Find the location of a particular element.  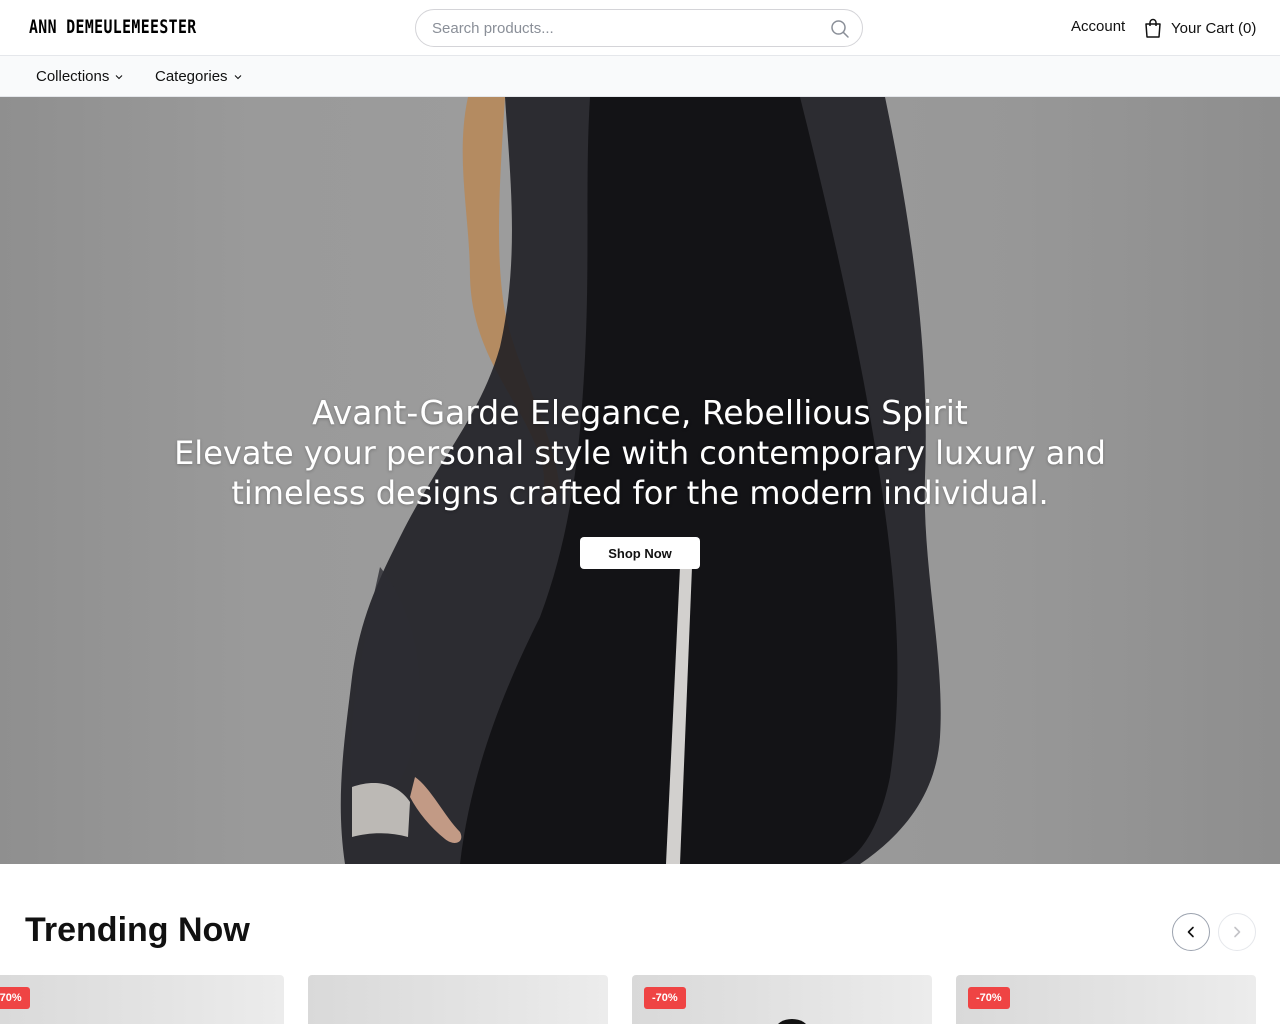

site-header: ANN DEMEULEMEESTER Account Your Cart (0) is located at coordinates (640, 28).